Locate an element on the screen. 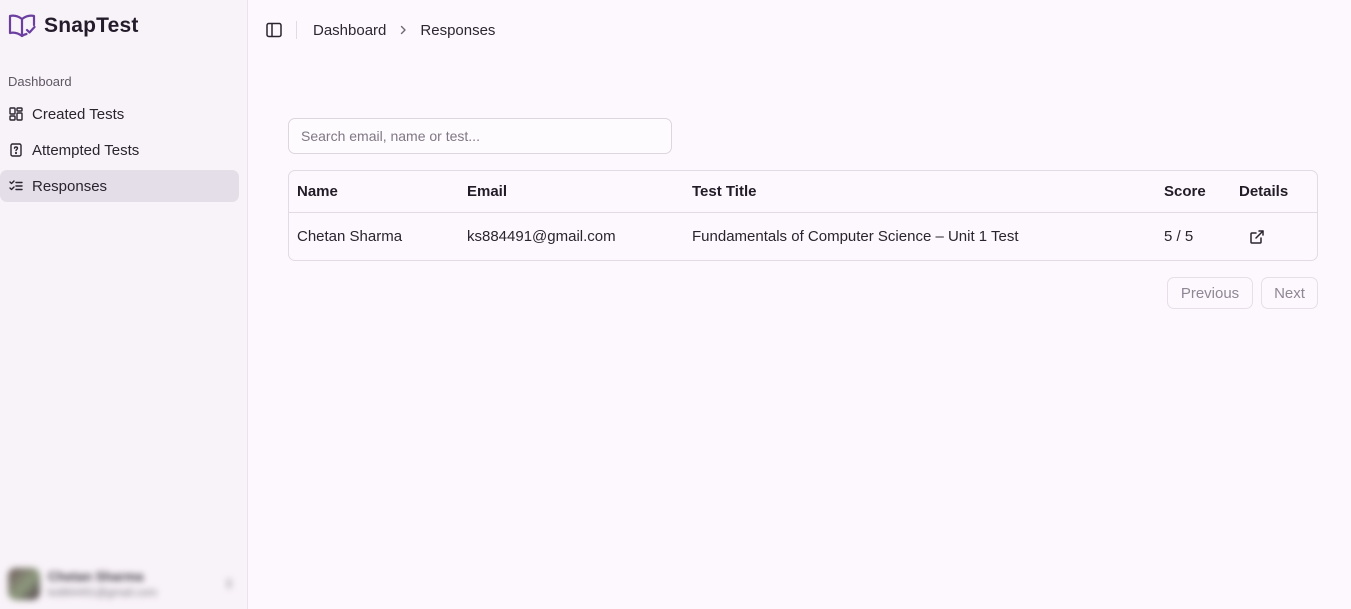 The image size is (1351, 609). user-menu: Chetan Sharma ks884491@gmail.com ⇕ is located at coordinates (121, 584).